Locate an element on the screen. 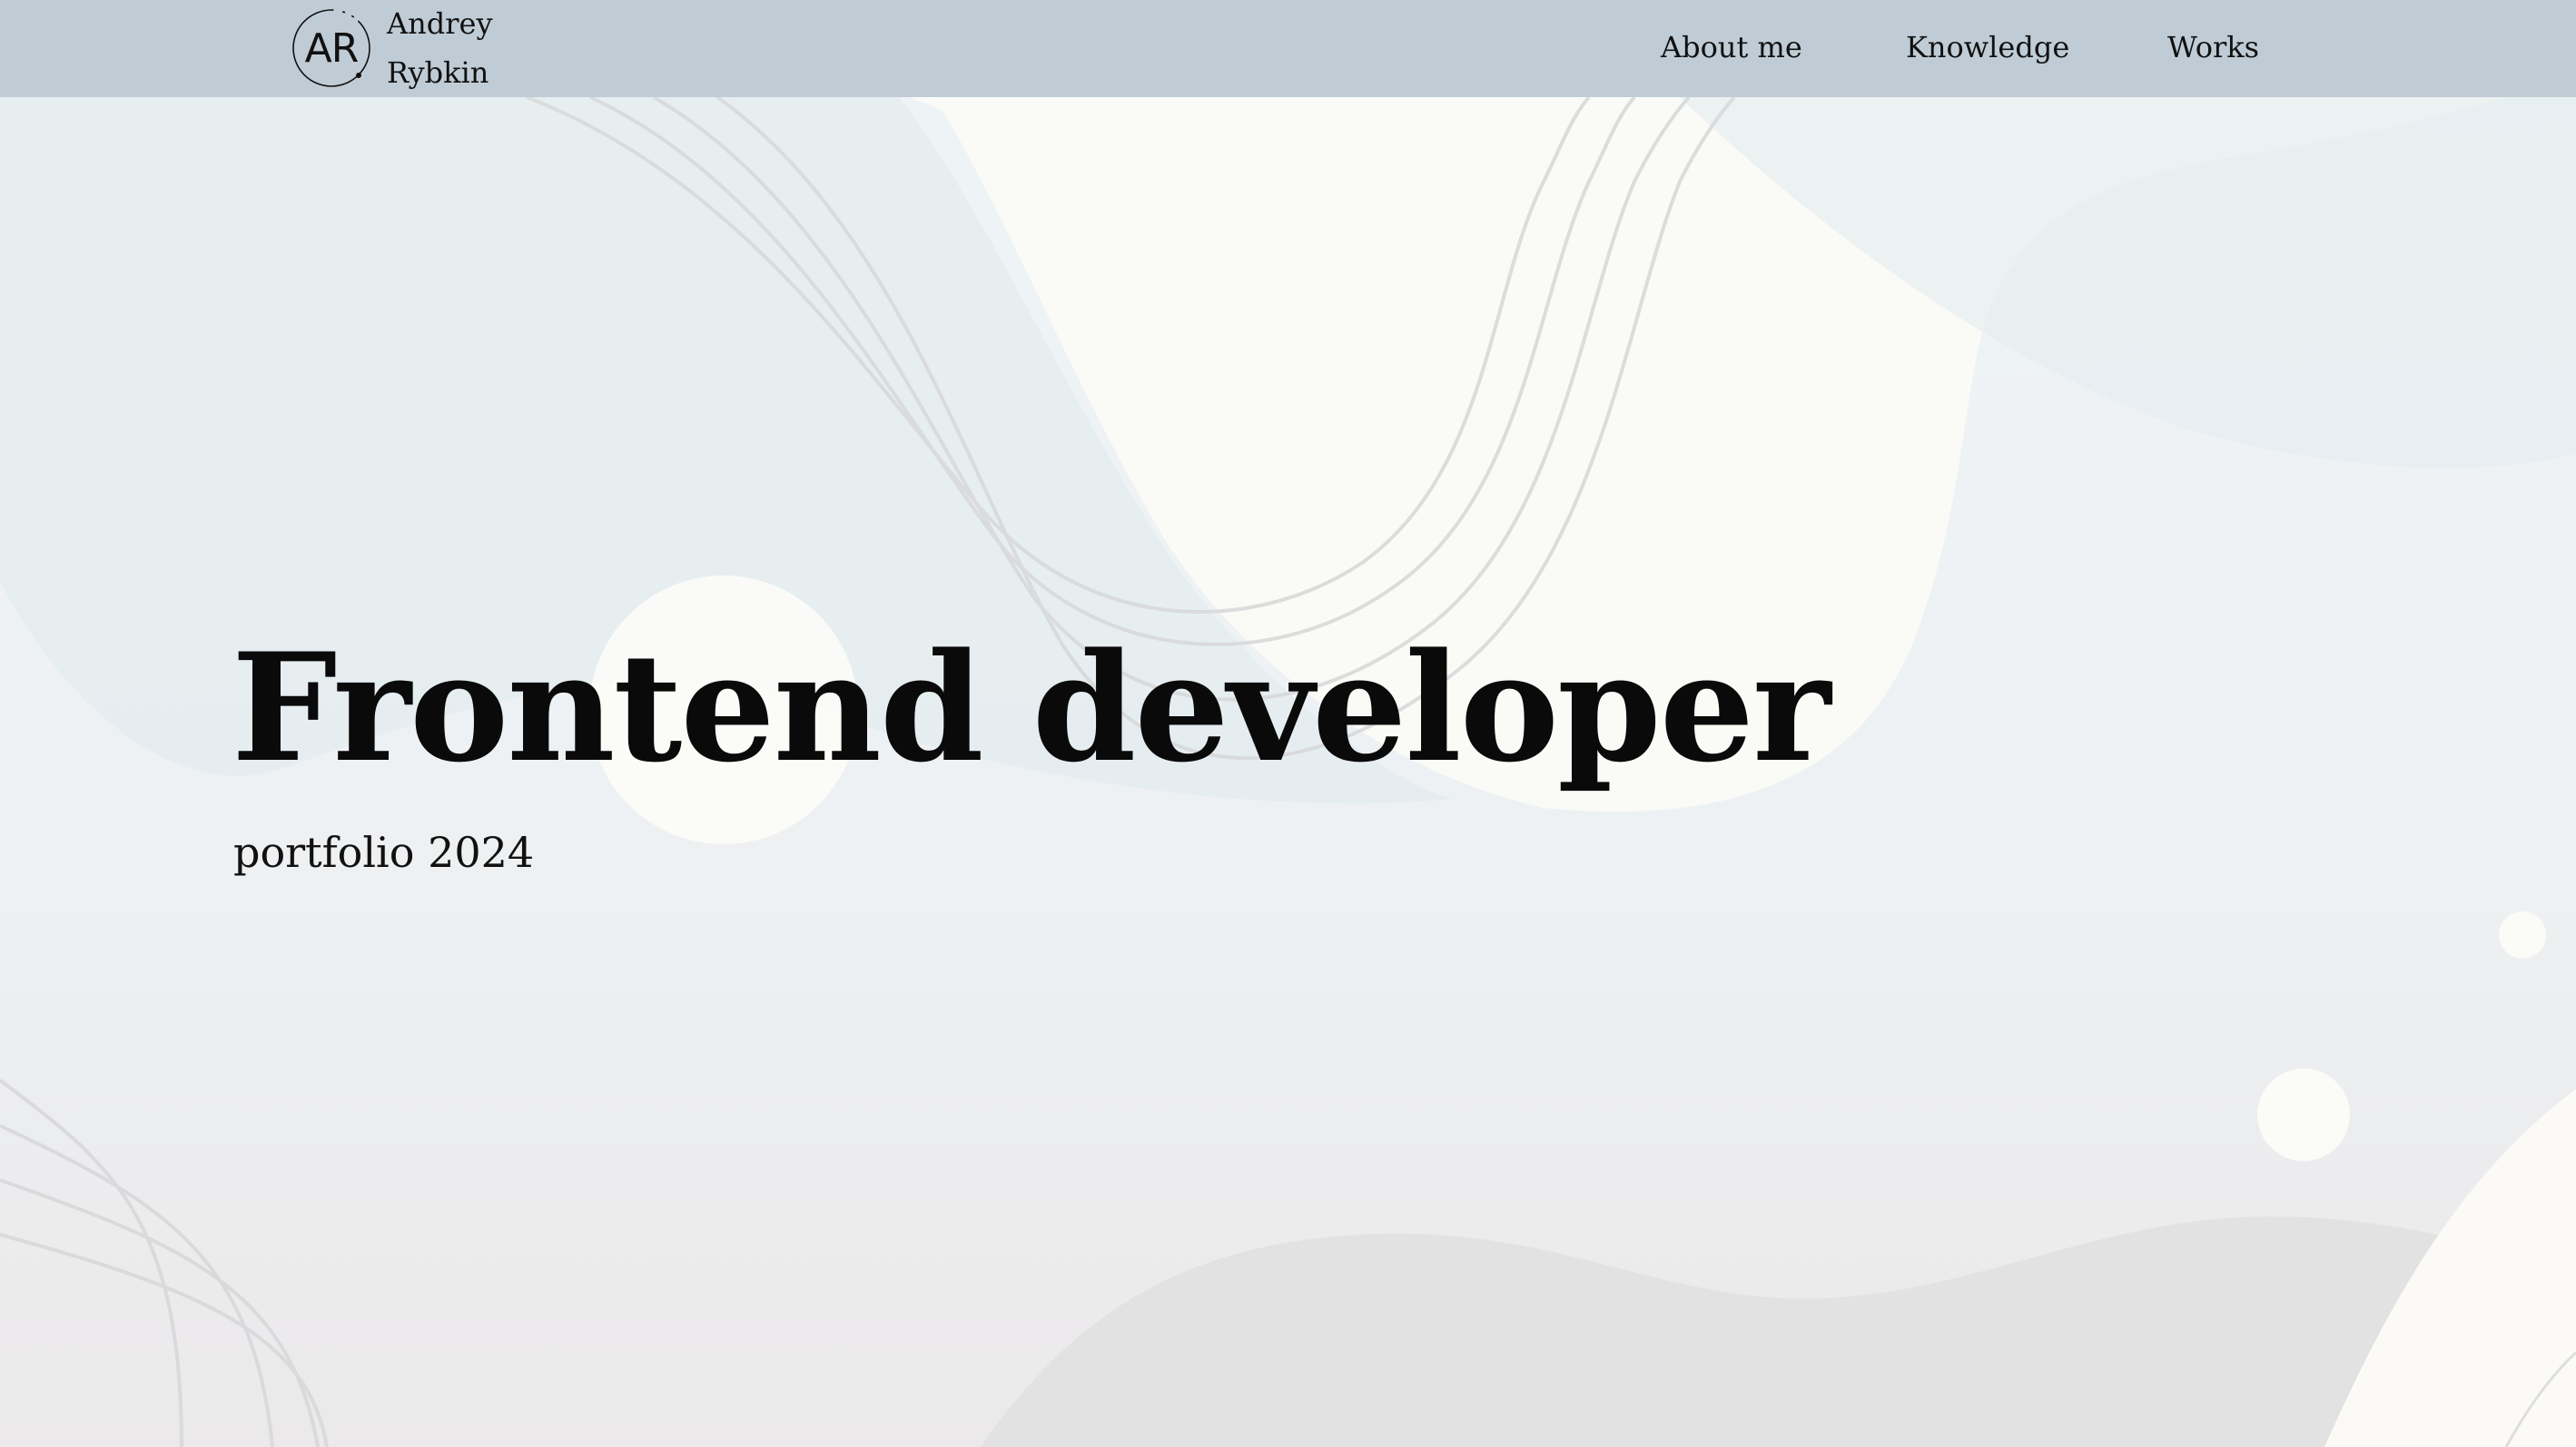 The width and height of the screenshot is (2576, 1447). logo: AR is located at coordinates (331, 48).